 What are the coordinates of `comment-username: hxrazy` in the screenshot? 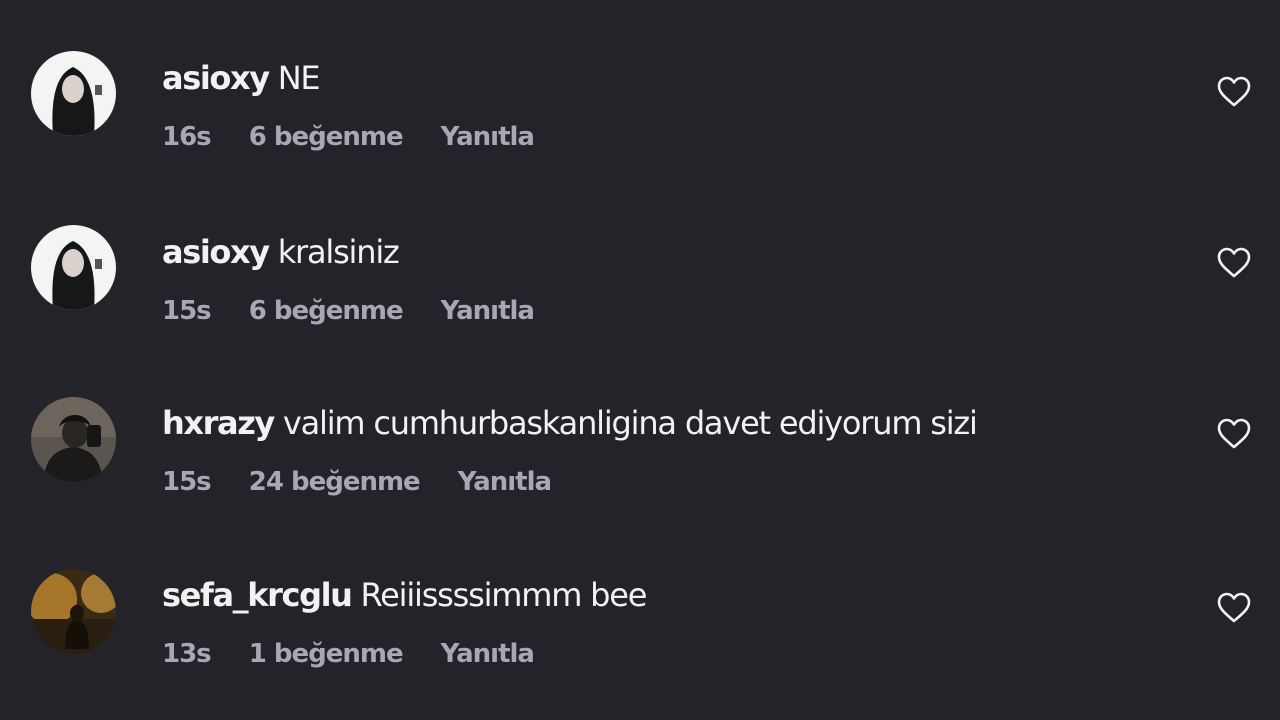 It's located at (218, 423).